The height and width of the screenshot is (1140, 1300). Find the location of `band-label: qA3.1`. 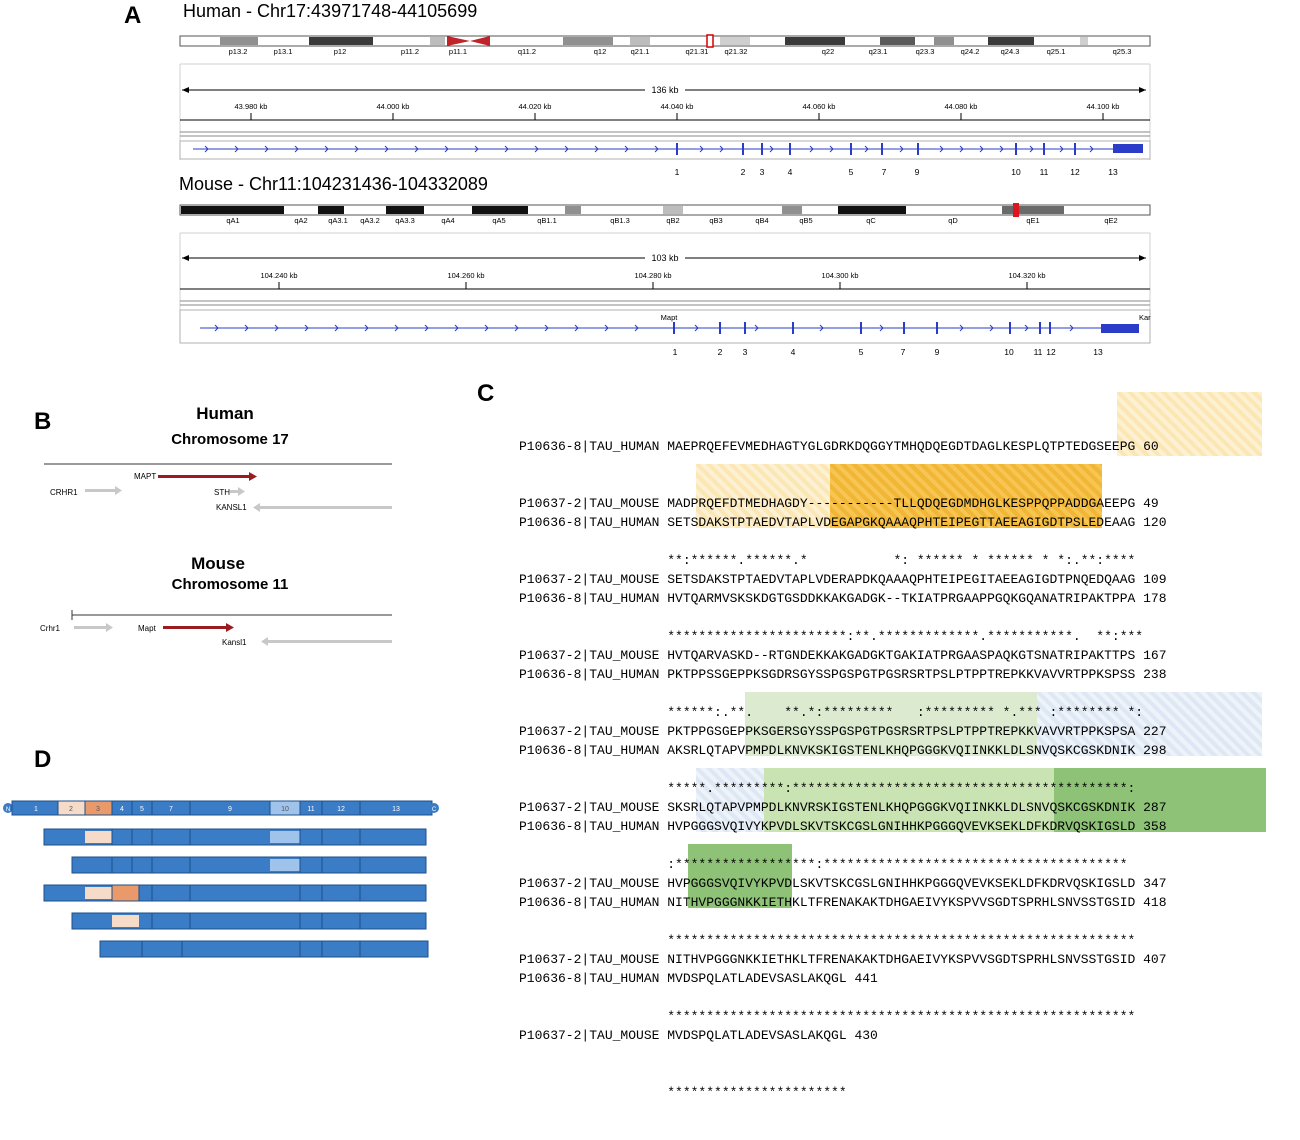

band-label: qA3.1 is located at coordinates (338, 220).